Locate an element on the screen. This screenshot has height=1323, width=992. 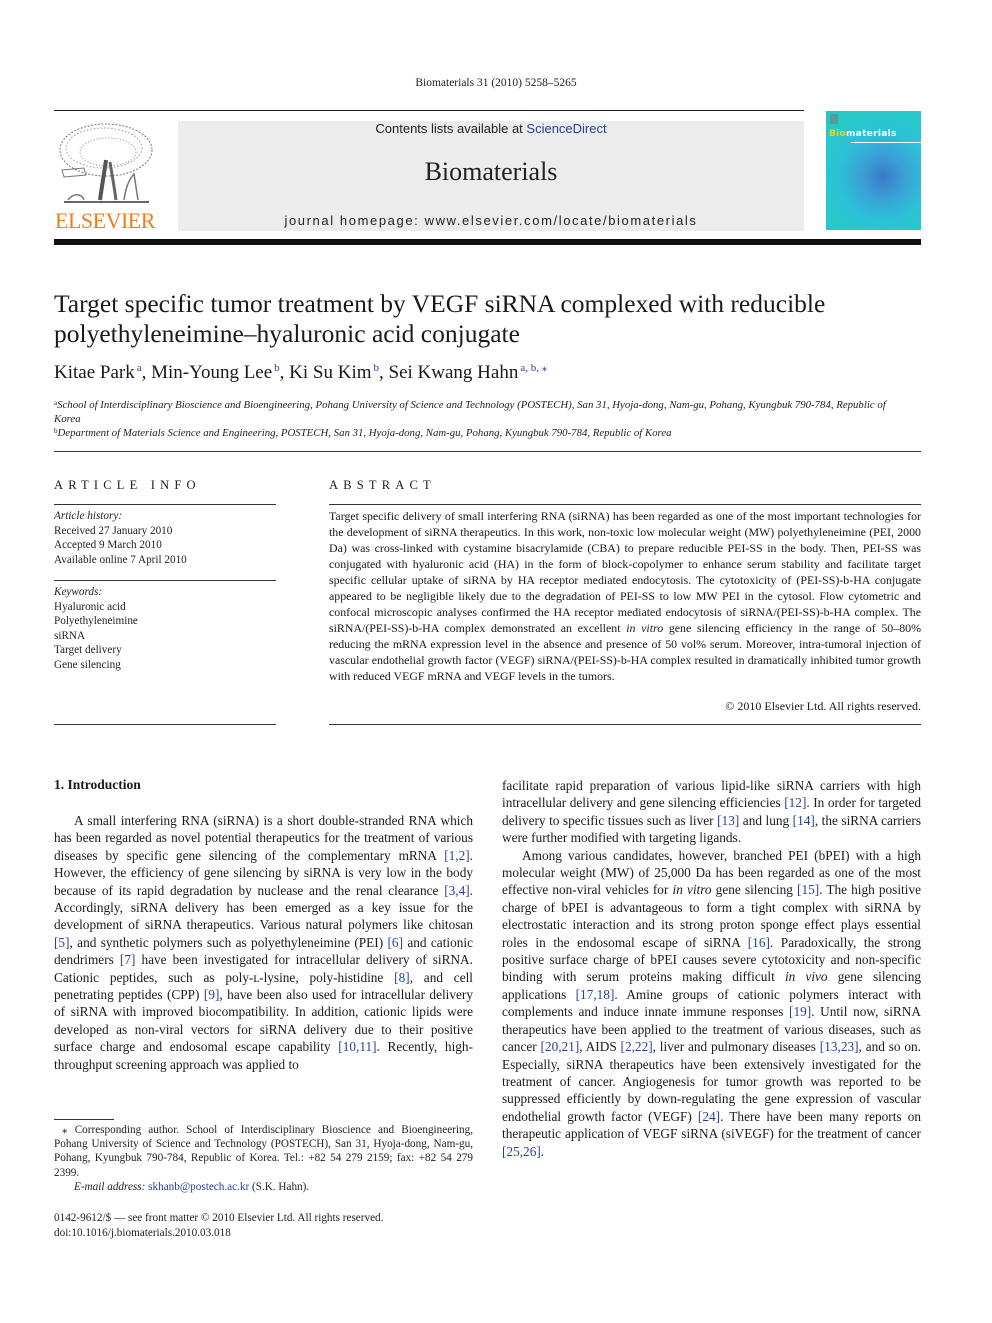
reference-link: [14] is located at coordinates (804, 820).